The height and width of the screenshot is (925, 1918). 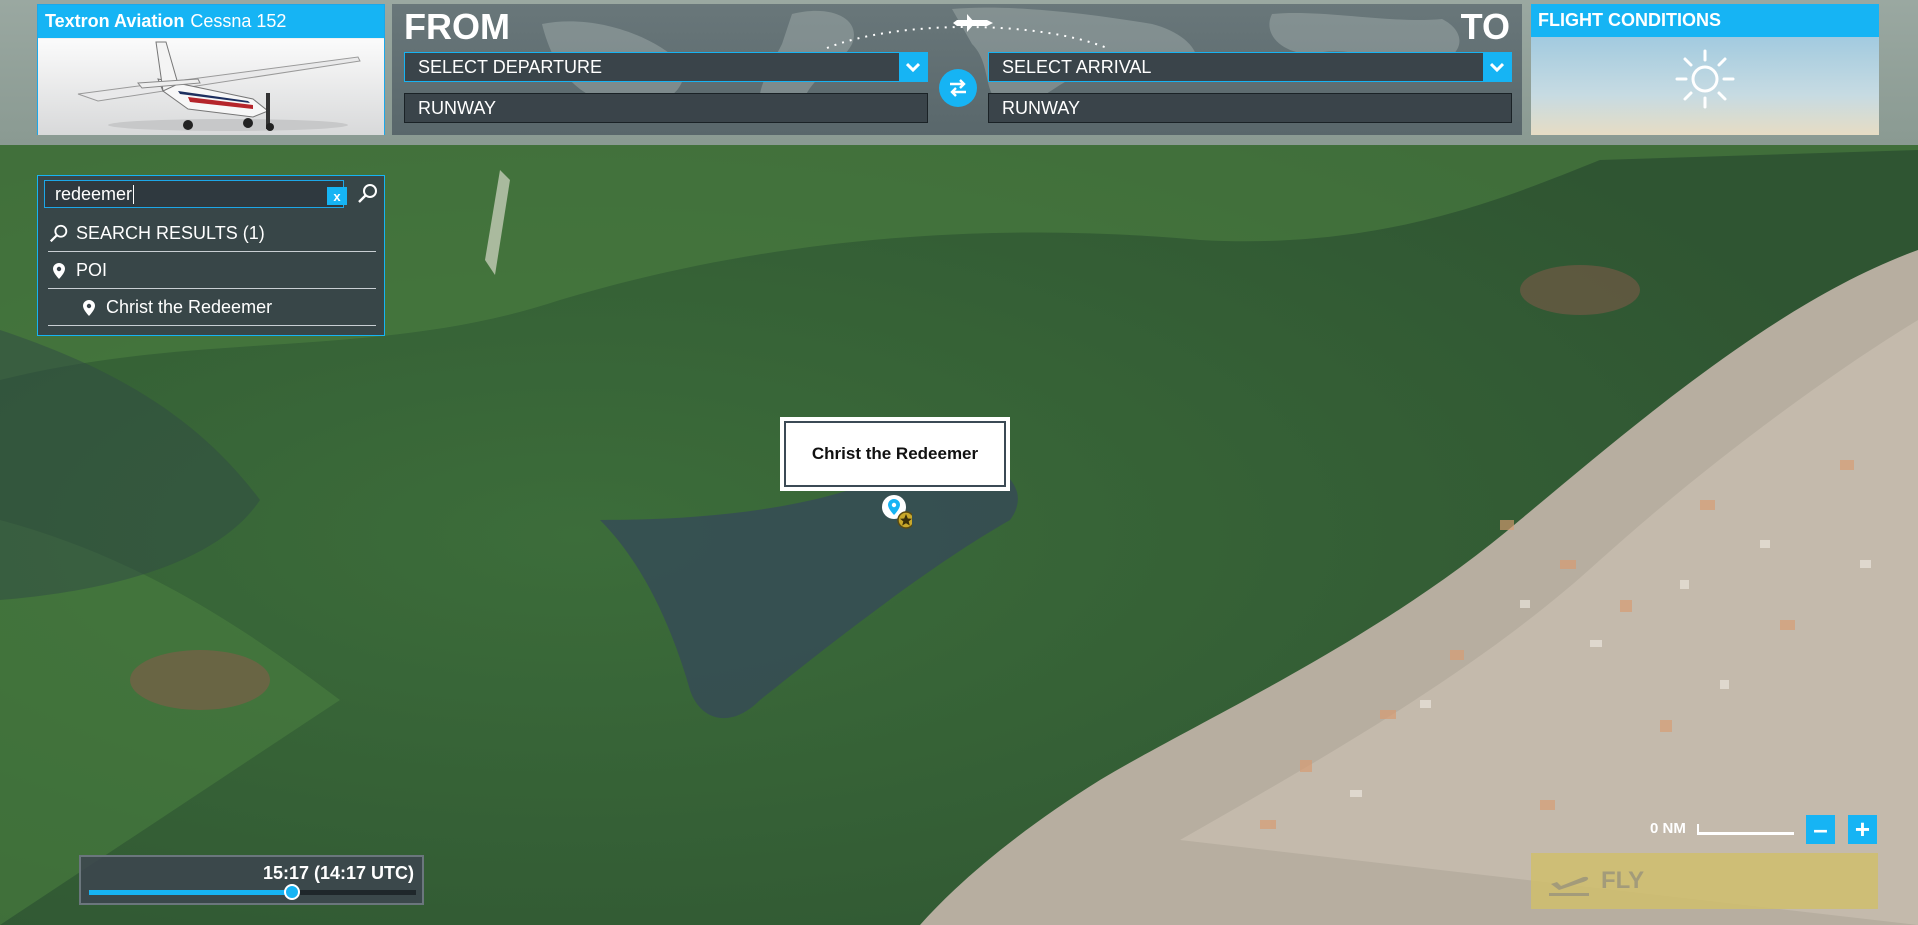 I want to click on aircraft-title: Textron Aviation Cessna 152, so click(x=211, y=21).